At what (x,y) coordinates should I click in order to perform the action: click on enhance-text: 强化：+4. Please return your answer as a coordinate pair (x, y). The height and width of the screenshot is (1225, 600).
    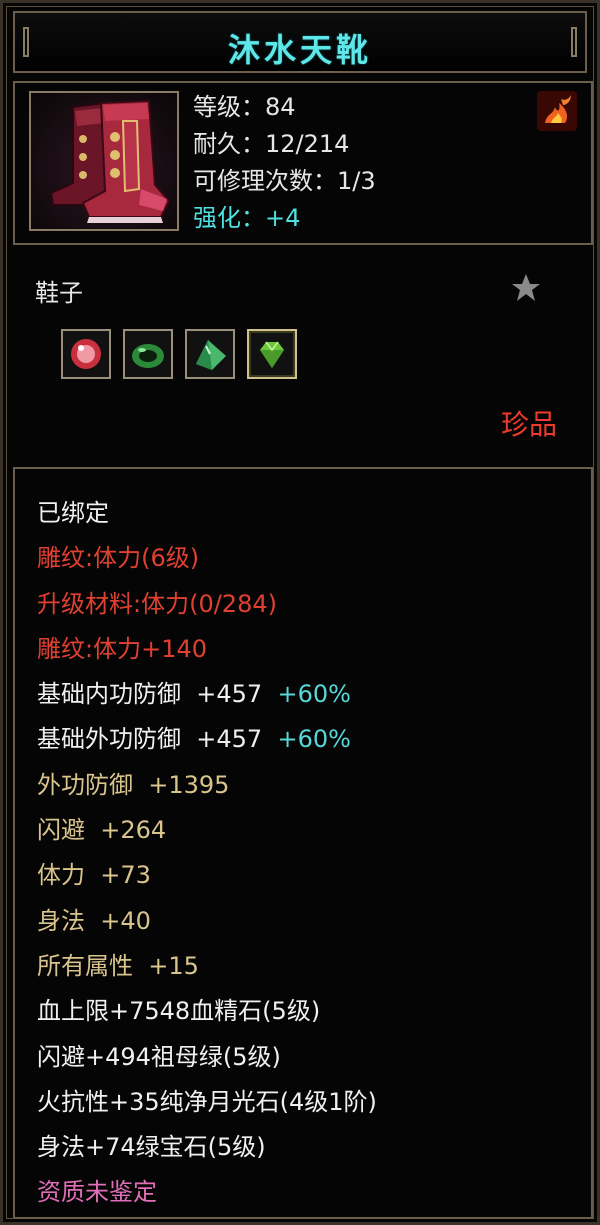
    Looking at the image, I should click on (247, 218).